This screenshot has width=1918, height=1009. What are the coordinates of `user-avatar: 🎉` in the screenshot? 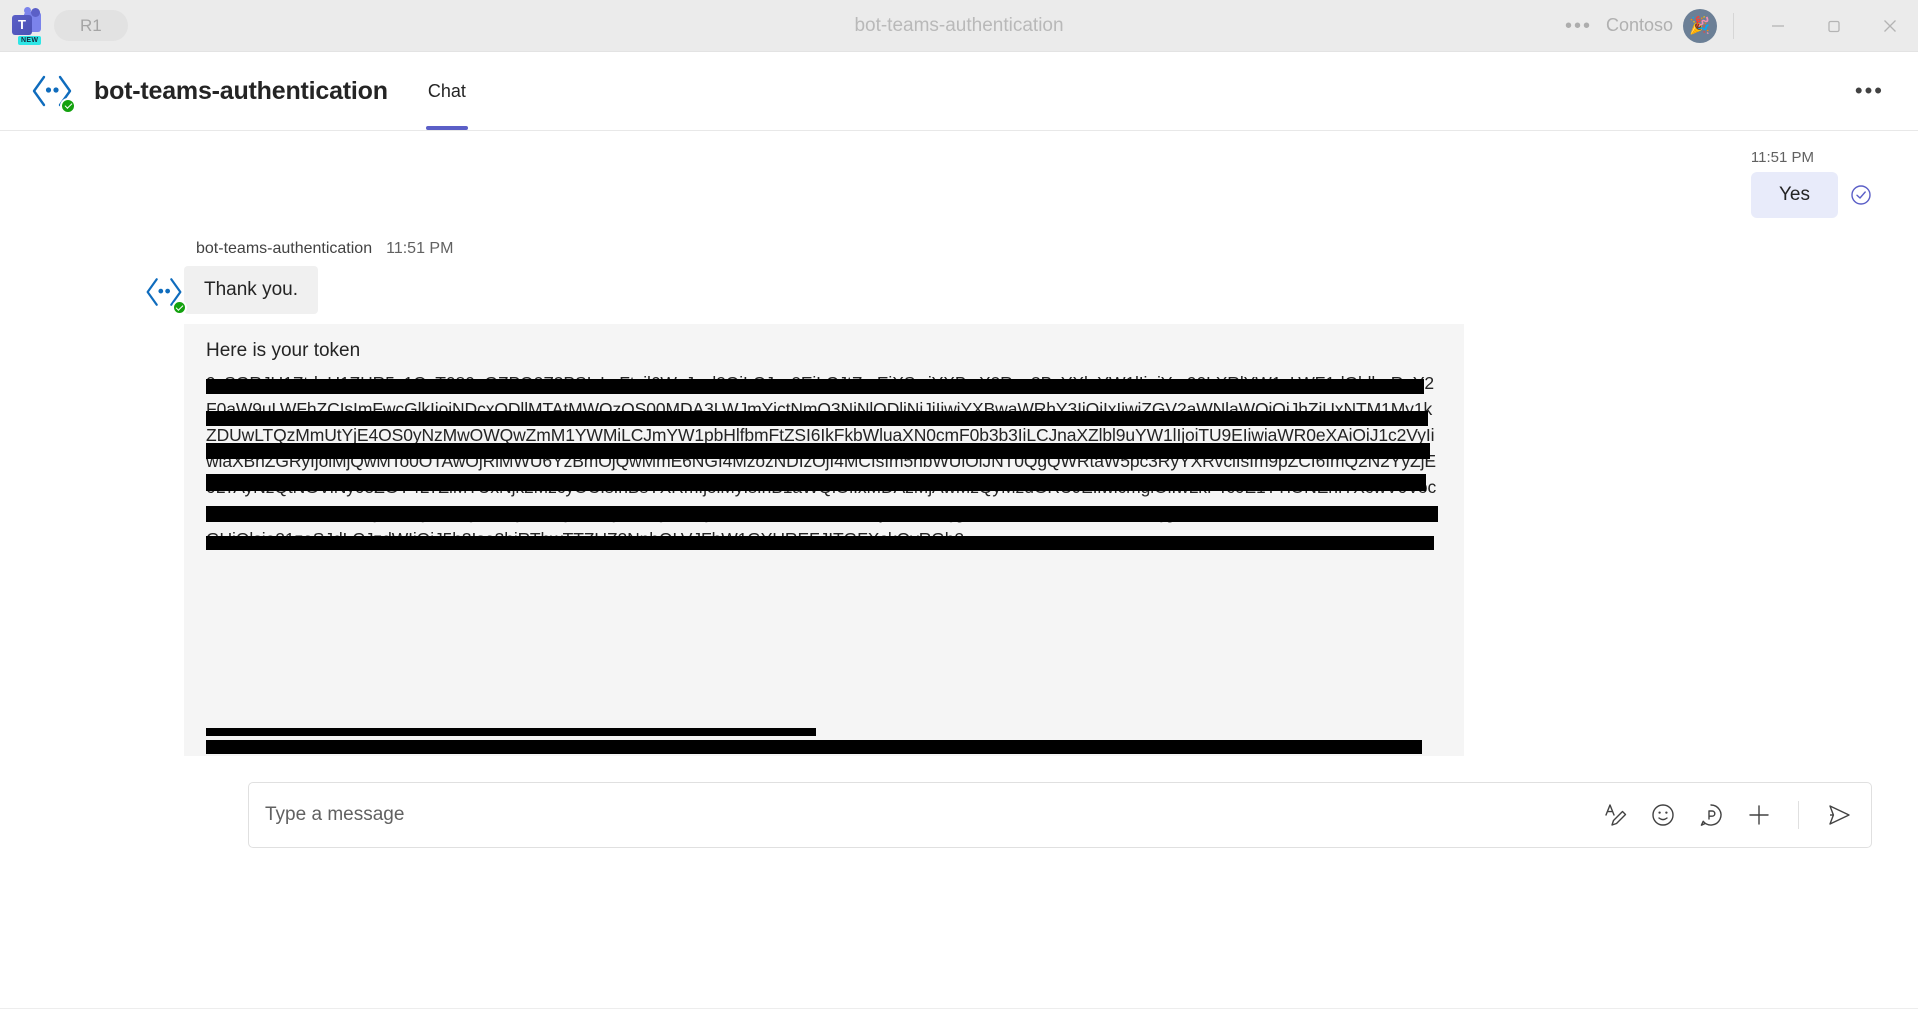 It's located at (1700, 25).